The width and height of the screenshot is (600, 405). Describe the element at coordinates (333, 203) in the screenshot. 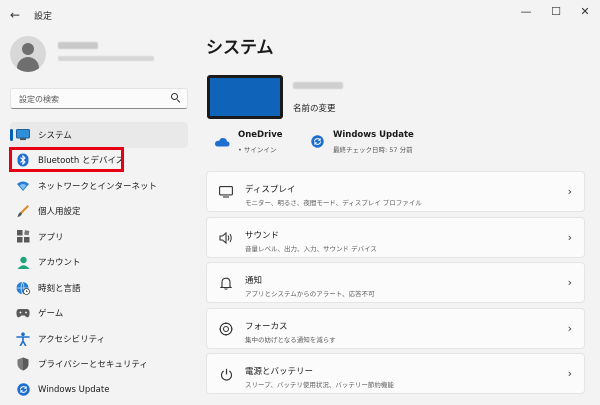

I see `card-subtitle: モニター、明るさ、夜間モード、ディスプレイ プロファイル` at that location.